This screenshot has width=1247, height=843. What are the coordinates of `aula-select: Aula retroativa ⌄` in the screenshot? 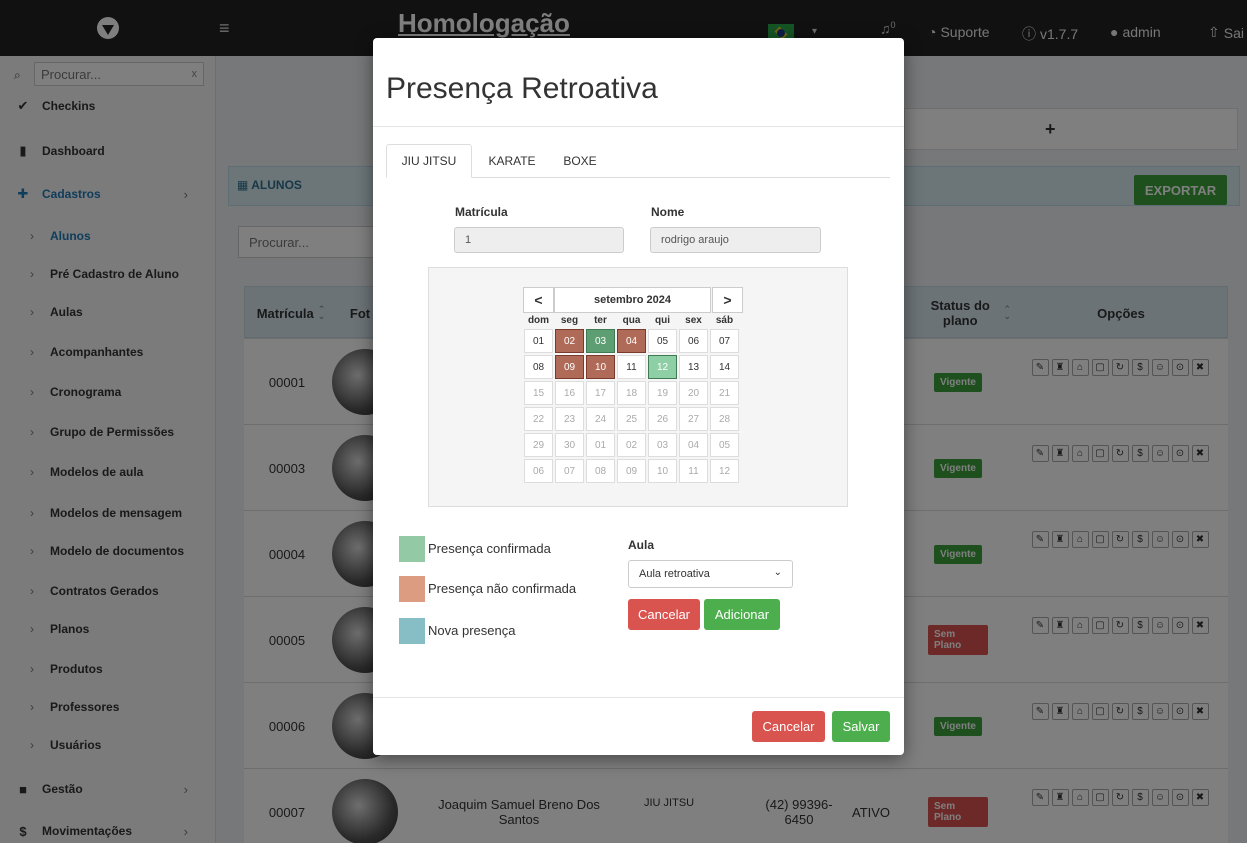 It's located at (710, 574).